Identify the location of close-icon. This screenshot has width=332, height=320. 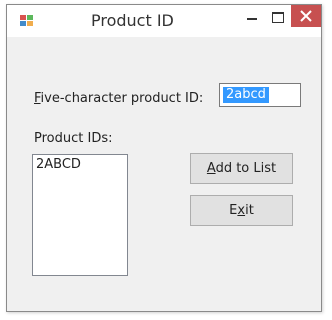
(306, 16).